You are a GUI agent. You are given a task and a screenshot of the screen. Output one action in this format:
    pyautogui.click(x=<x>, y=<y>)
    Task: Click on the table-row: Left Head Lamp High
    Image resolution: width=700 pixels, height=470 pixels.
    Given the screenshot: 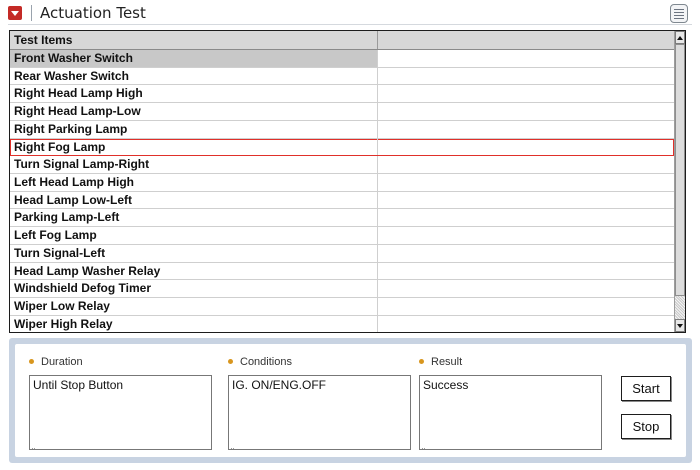 What is the action you would take?
    pyautogui.click(x=342, y=183)
    